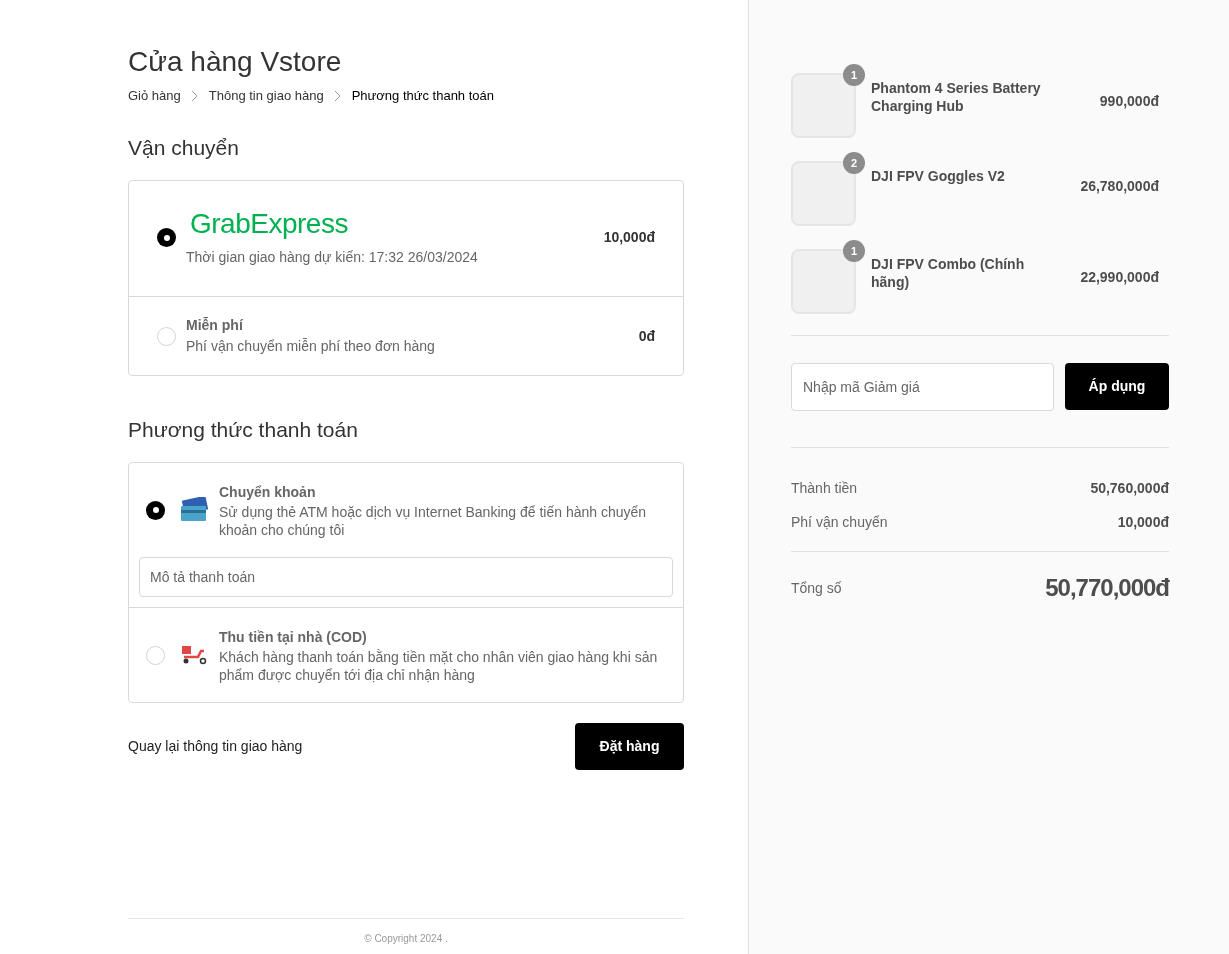 The width and height of the screenshot is (1229, 954). Describe the element at coordinates (243, 430) in the screenshot. I see `section-heading: Phương thức thanh toán` at that location.